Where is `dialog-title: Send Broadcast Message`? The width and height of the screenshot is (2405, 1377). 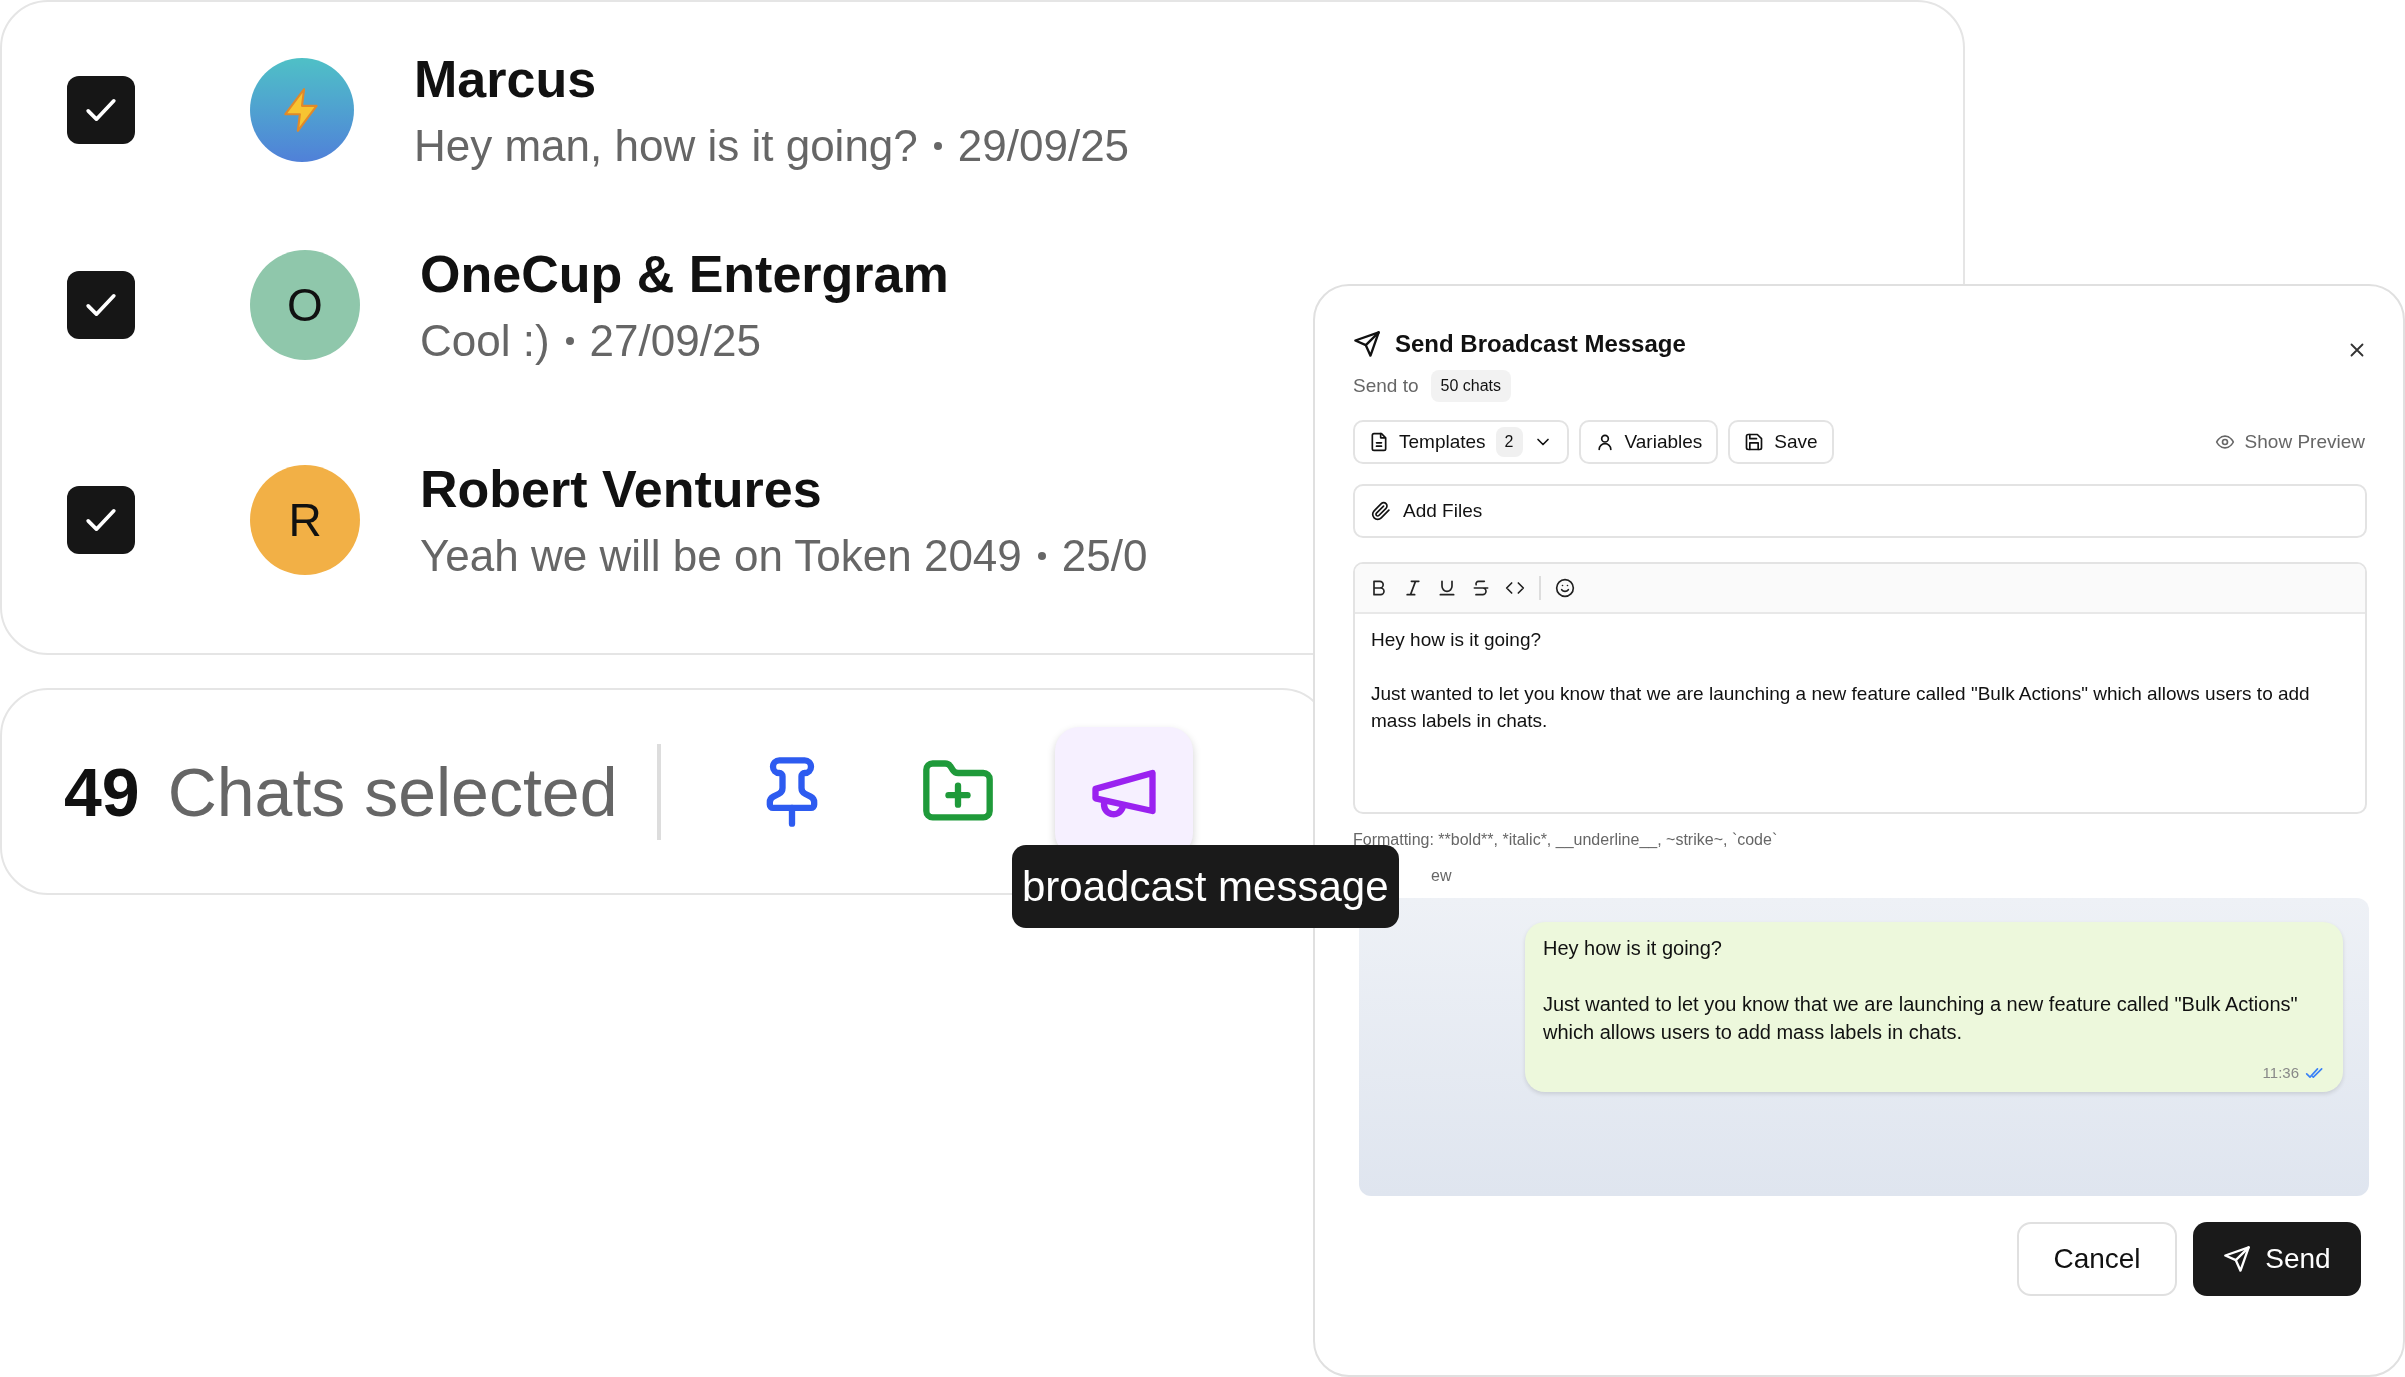 dialog-title: Send Broadcast Message is located at coordinates (1540, 344).